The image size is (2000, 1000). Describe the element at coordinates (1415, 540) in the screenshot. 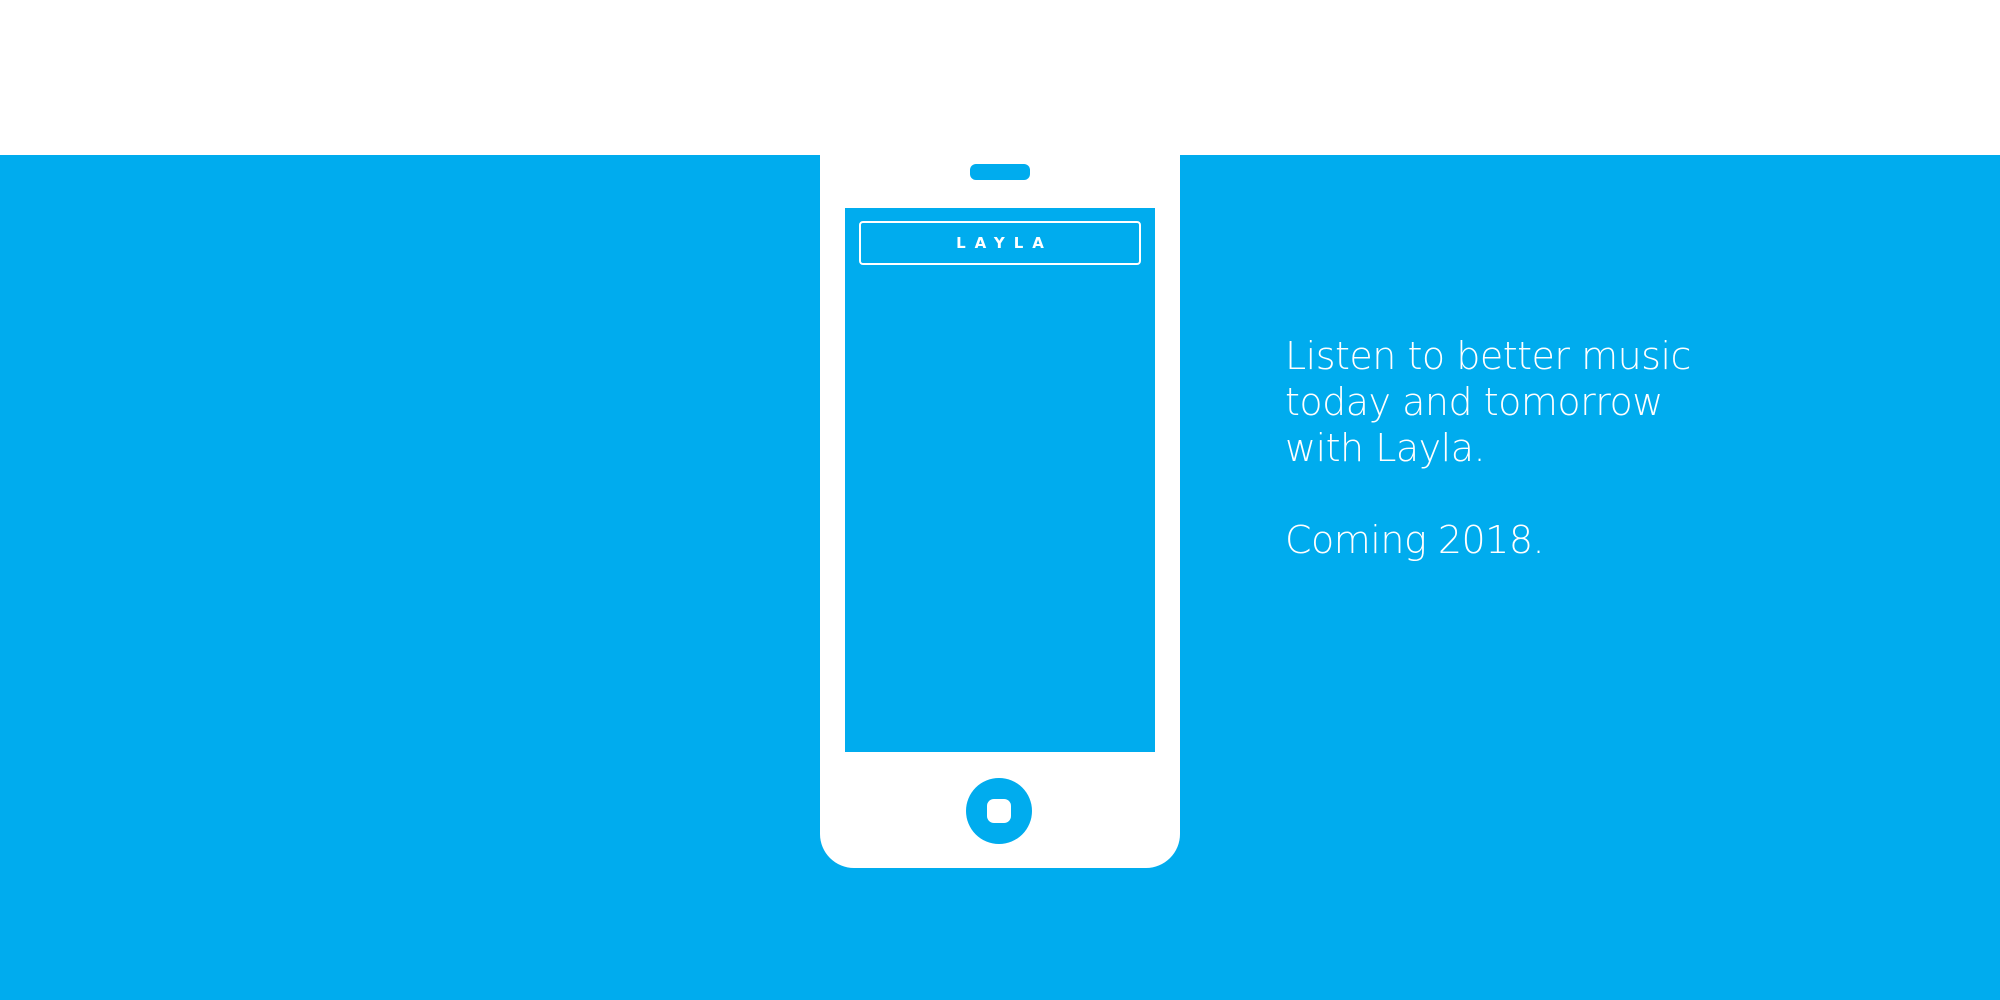

I see `coming-soon-text: Coming 2018.` at that location.